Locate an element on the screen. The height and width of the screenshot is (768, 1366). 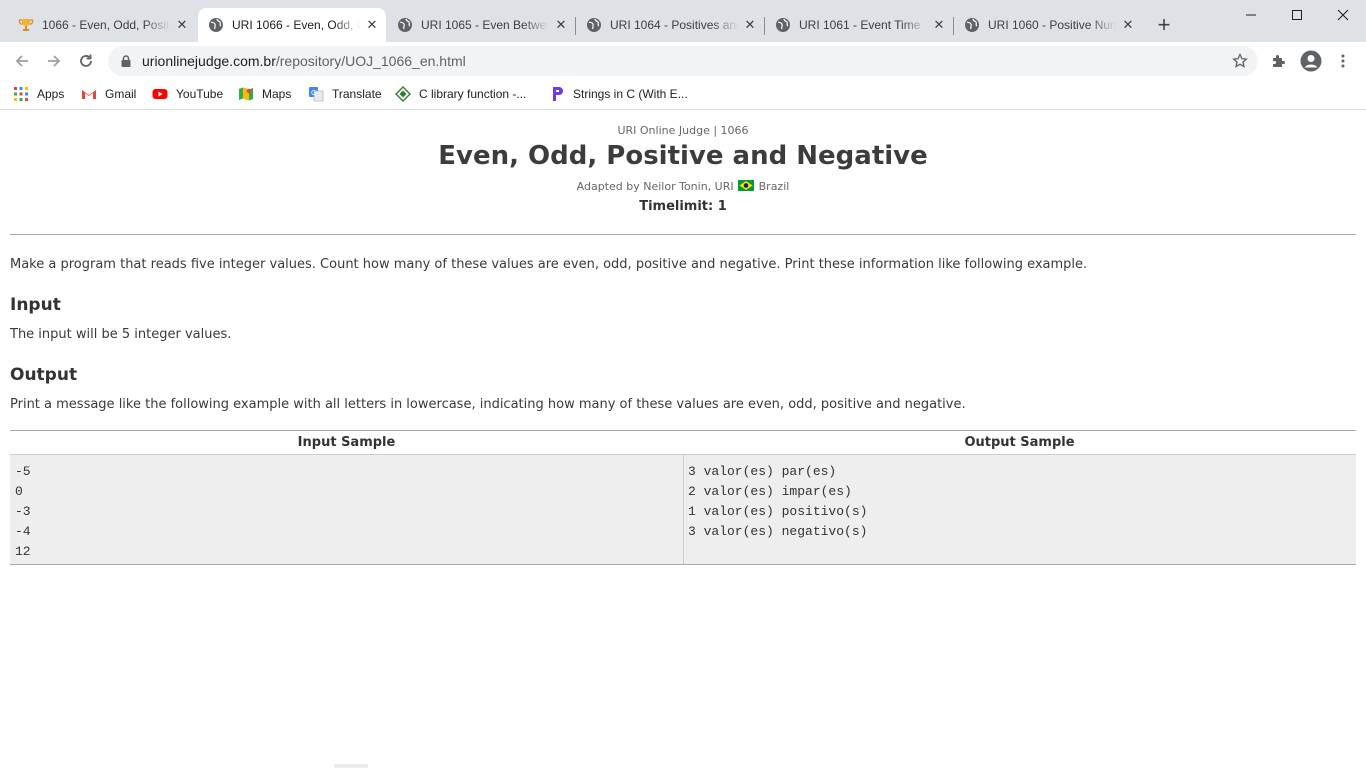
close-icon is located at coordinates (1343, 15).